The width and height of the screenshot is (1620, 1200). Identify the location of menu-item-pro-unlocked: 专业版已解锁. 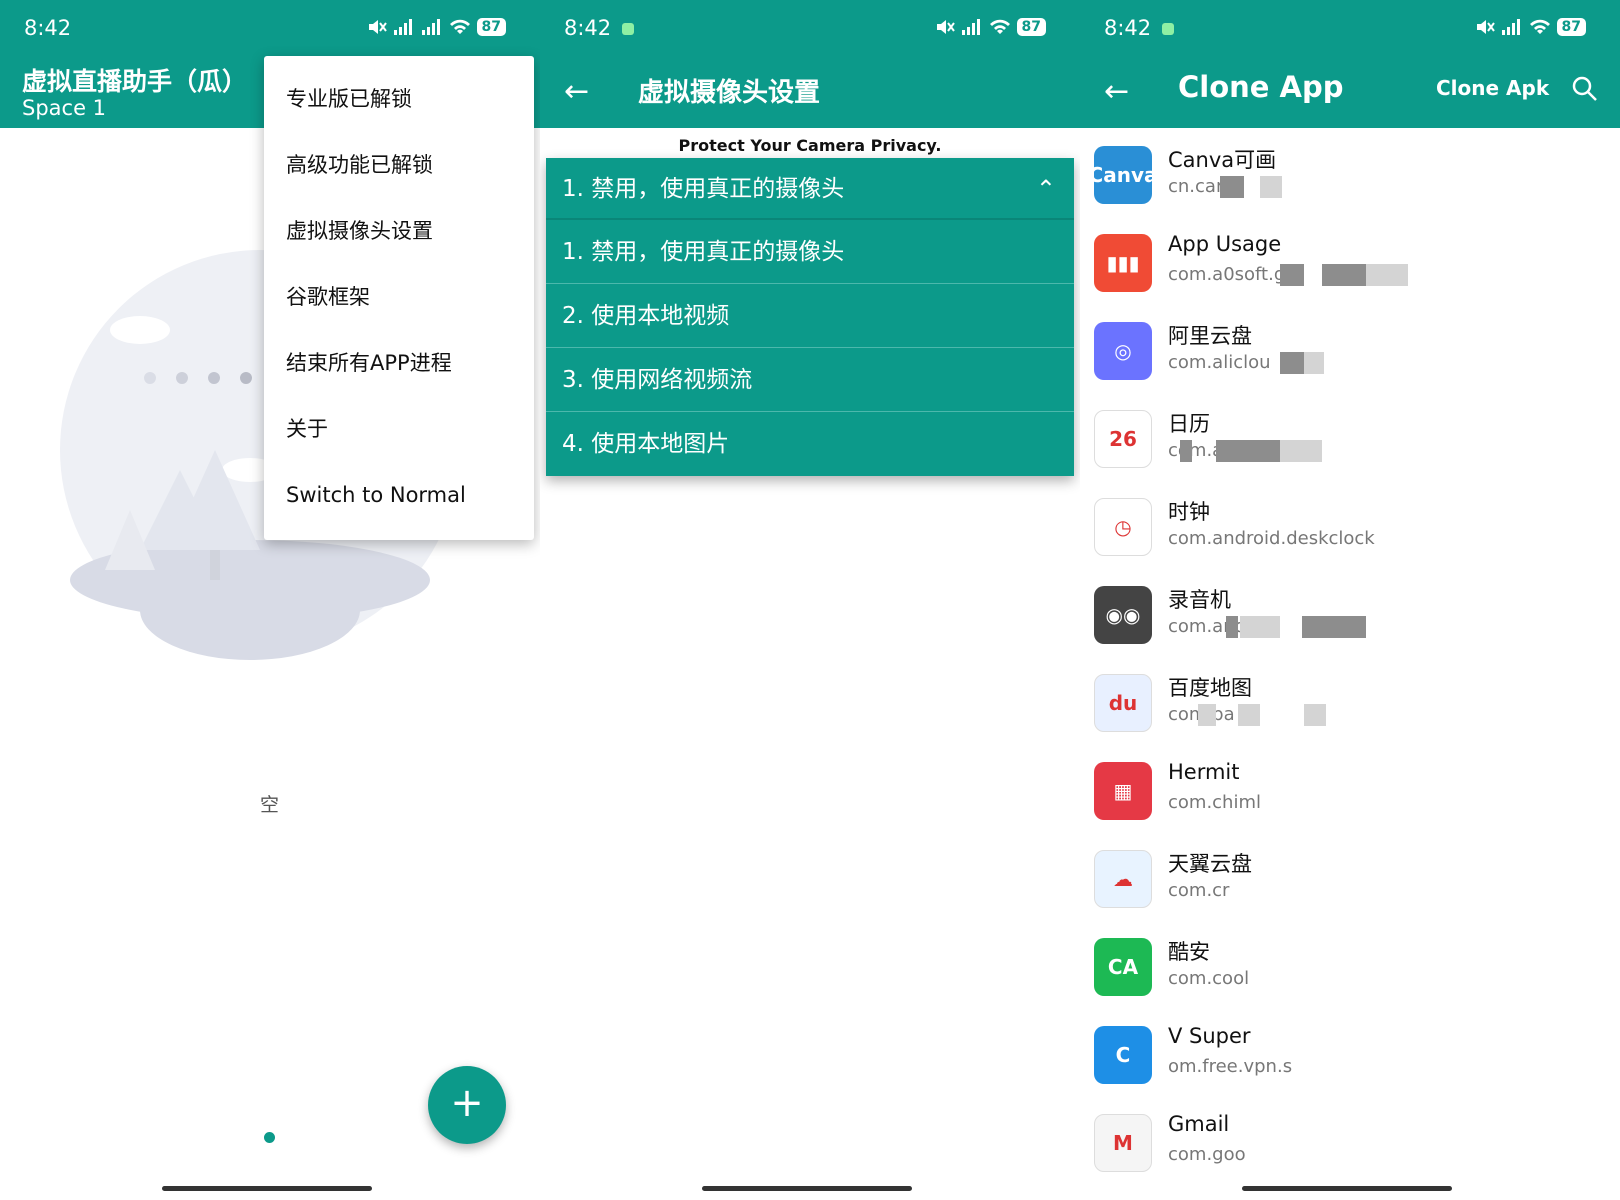
(399, 99).